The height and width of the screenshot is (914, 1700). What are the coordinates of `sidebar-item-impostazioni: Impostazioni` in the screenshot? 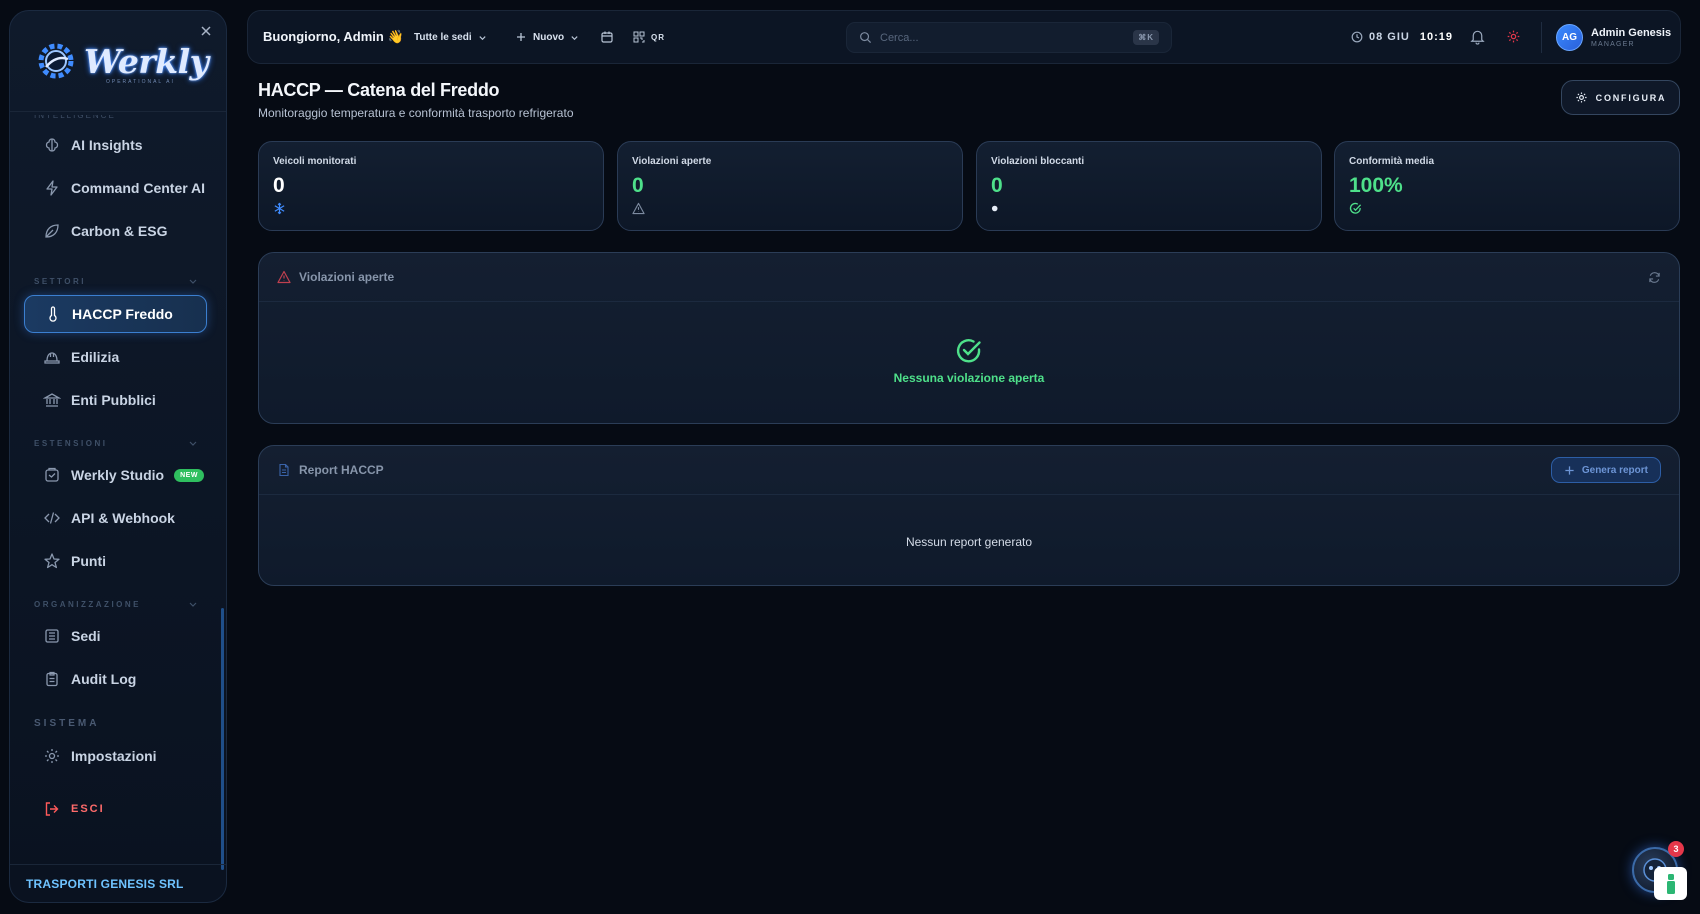 It's located at (115, 756).